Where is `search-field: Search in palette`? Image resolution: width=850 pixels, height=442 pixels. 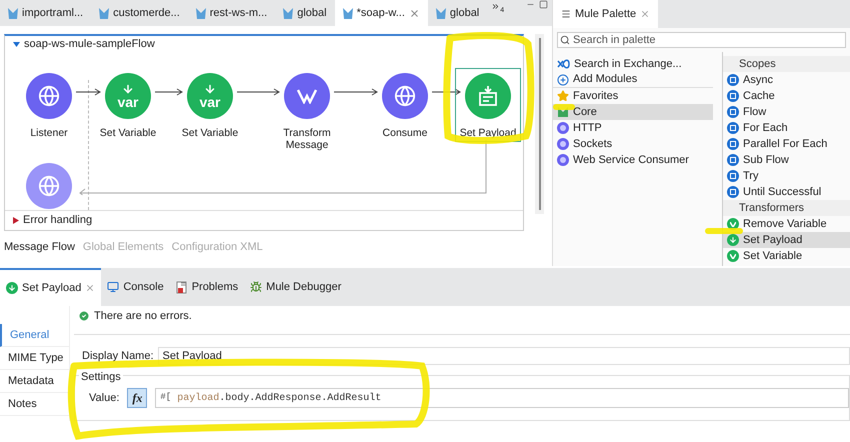
search-field: Search in palette is located at coordinates (701, 40).